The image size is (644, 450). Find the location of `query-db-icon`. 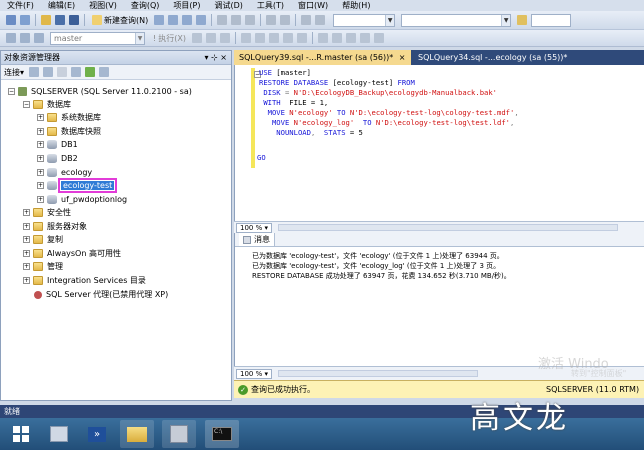

query-db-icon is located at coordinates (159, 20).